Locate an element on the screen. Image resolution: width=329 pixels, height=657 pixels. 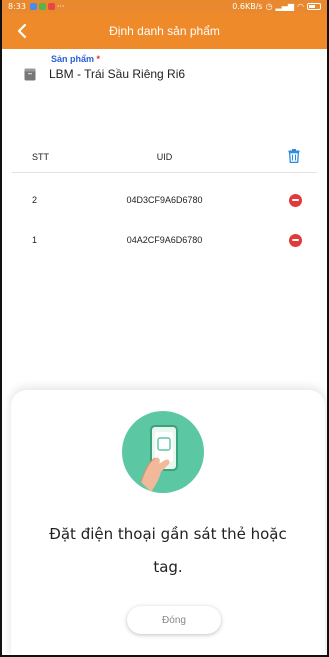
alarm-icon: ◷ is located at coordinates (269, 6).